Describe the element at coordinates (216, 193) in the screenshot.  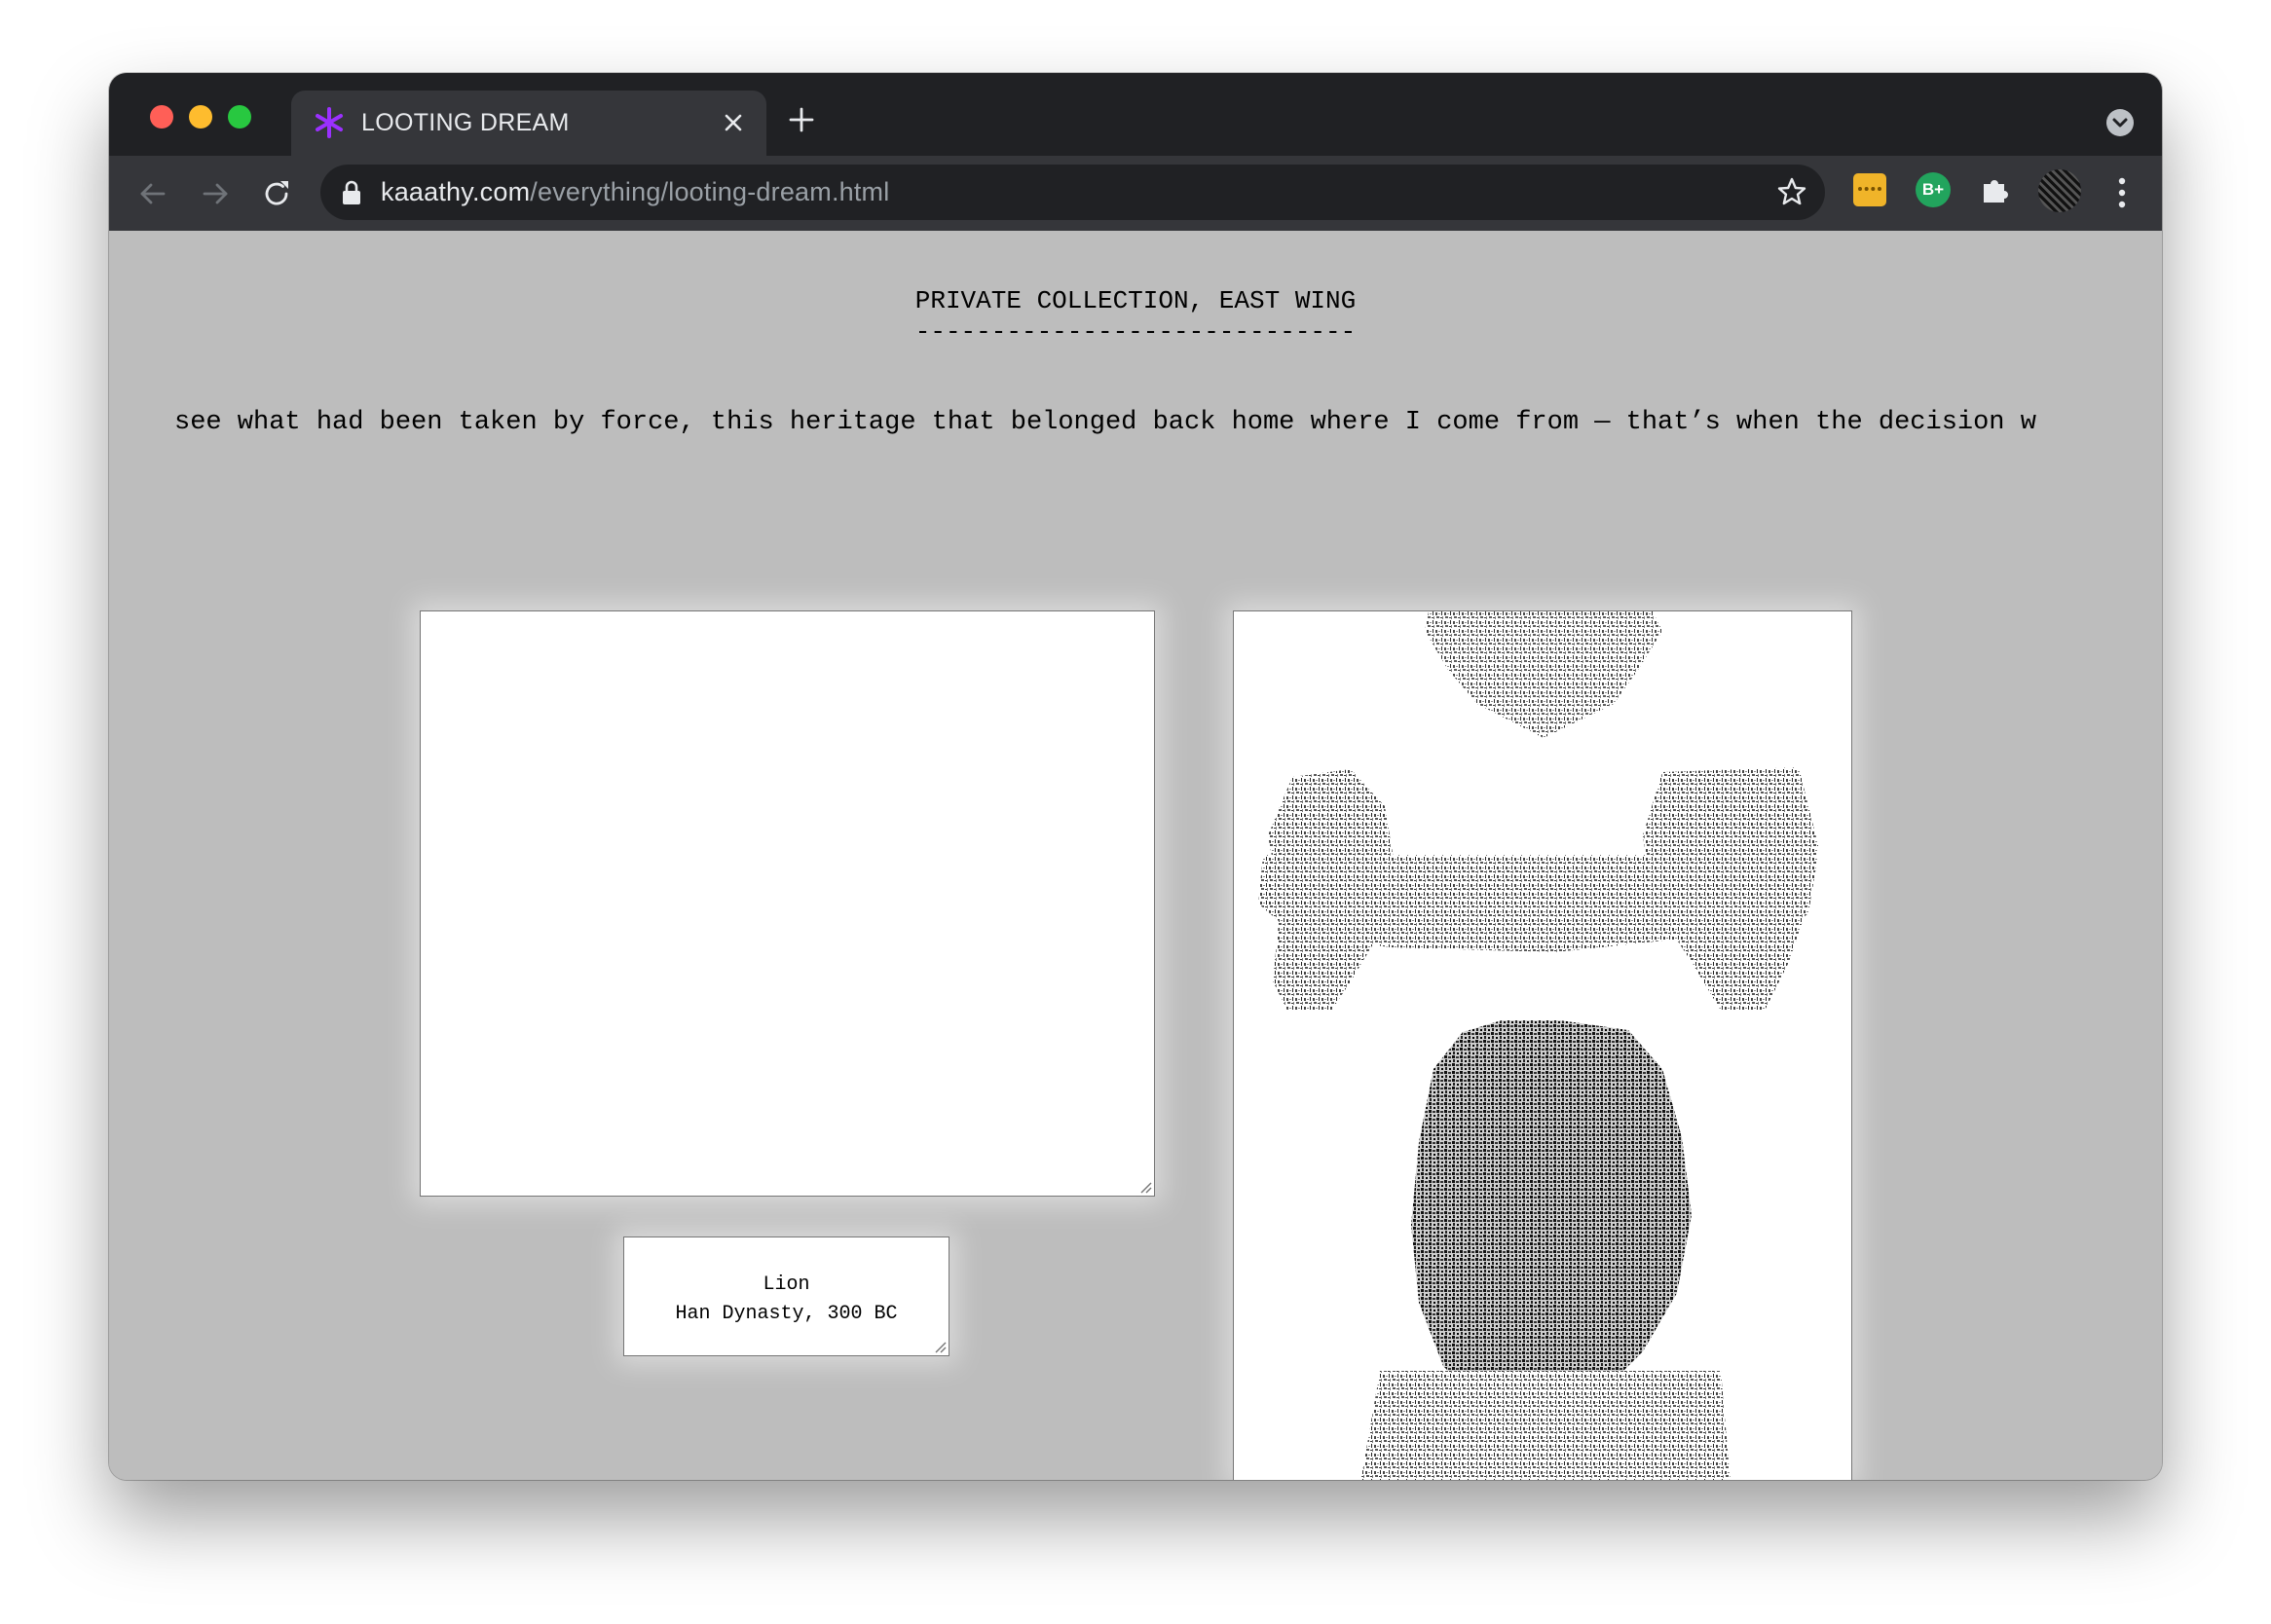
I see `forward-arrow-icon` at that location.